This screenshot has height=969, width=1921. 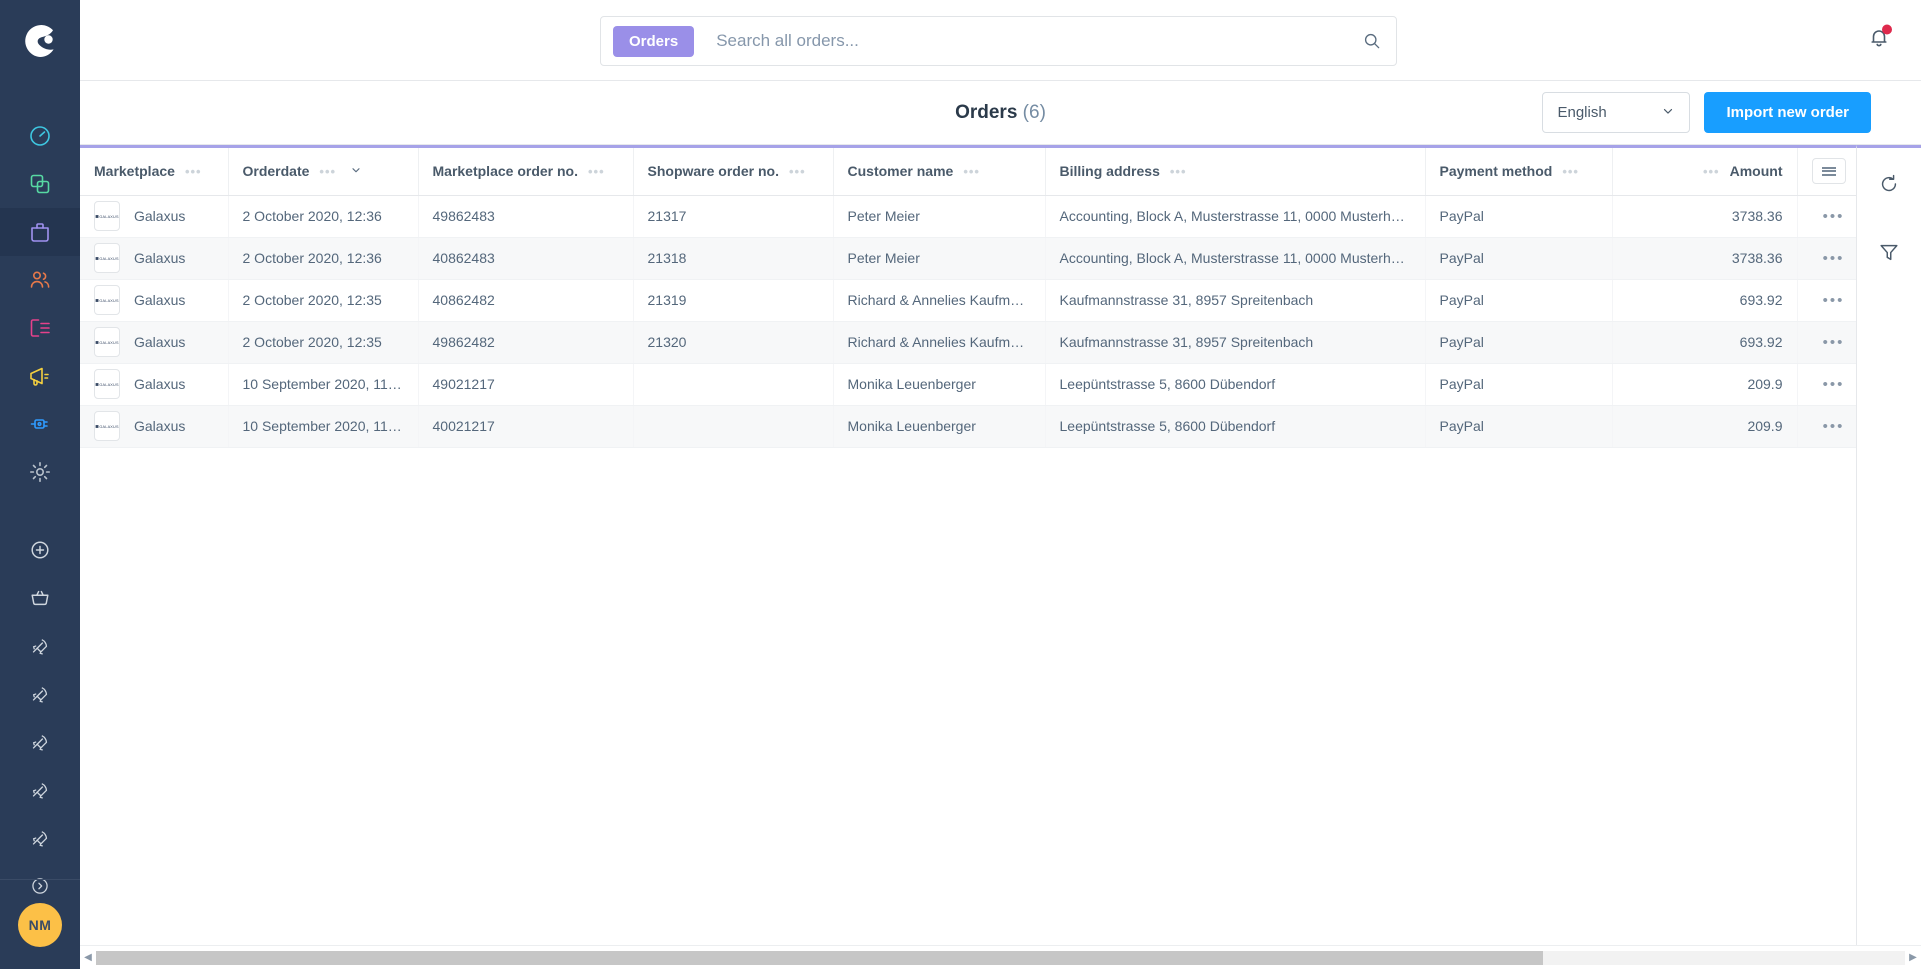 What do you see at coordinates (1109, 171) in the screenshot?
I see `column-label: Billing address` at bounding box center [1109, 171].